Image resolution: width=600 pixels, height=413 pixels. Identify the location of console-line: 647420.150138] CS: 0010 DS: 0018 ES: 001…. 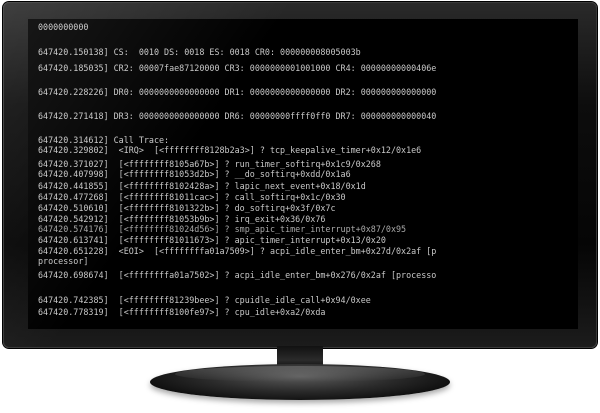
(199, 52).